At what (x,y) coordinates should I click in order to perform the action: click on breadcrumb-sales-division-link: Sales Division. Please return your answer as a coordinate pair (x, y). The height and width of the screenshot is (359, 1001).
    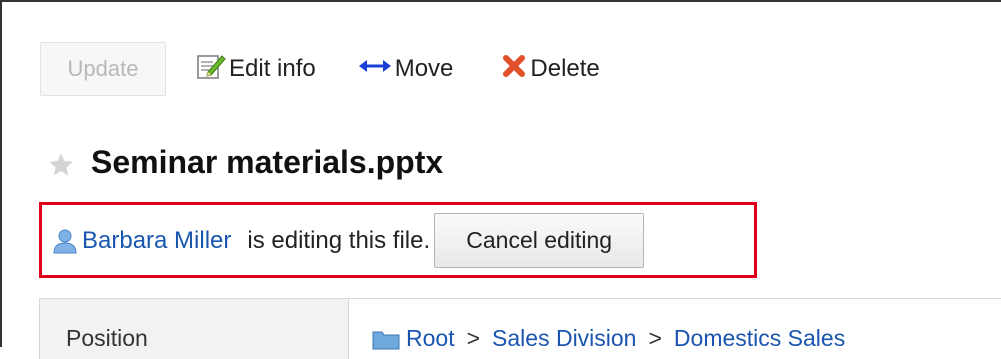
    Looking at the image, I should click on (564, 338).